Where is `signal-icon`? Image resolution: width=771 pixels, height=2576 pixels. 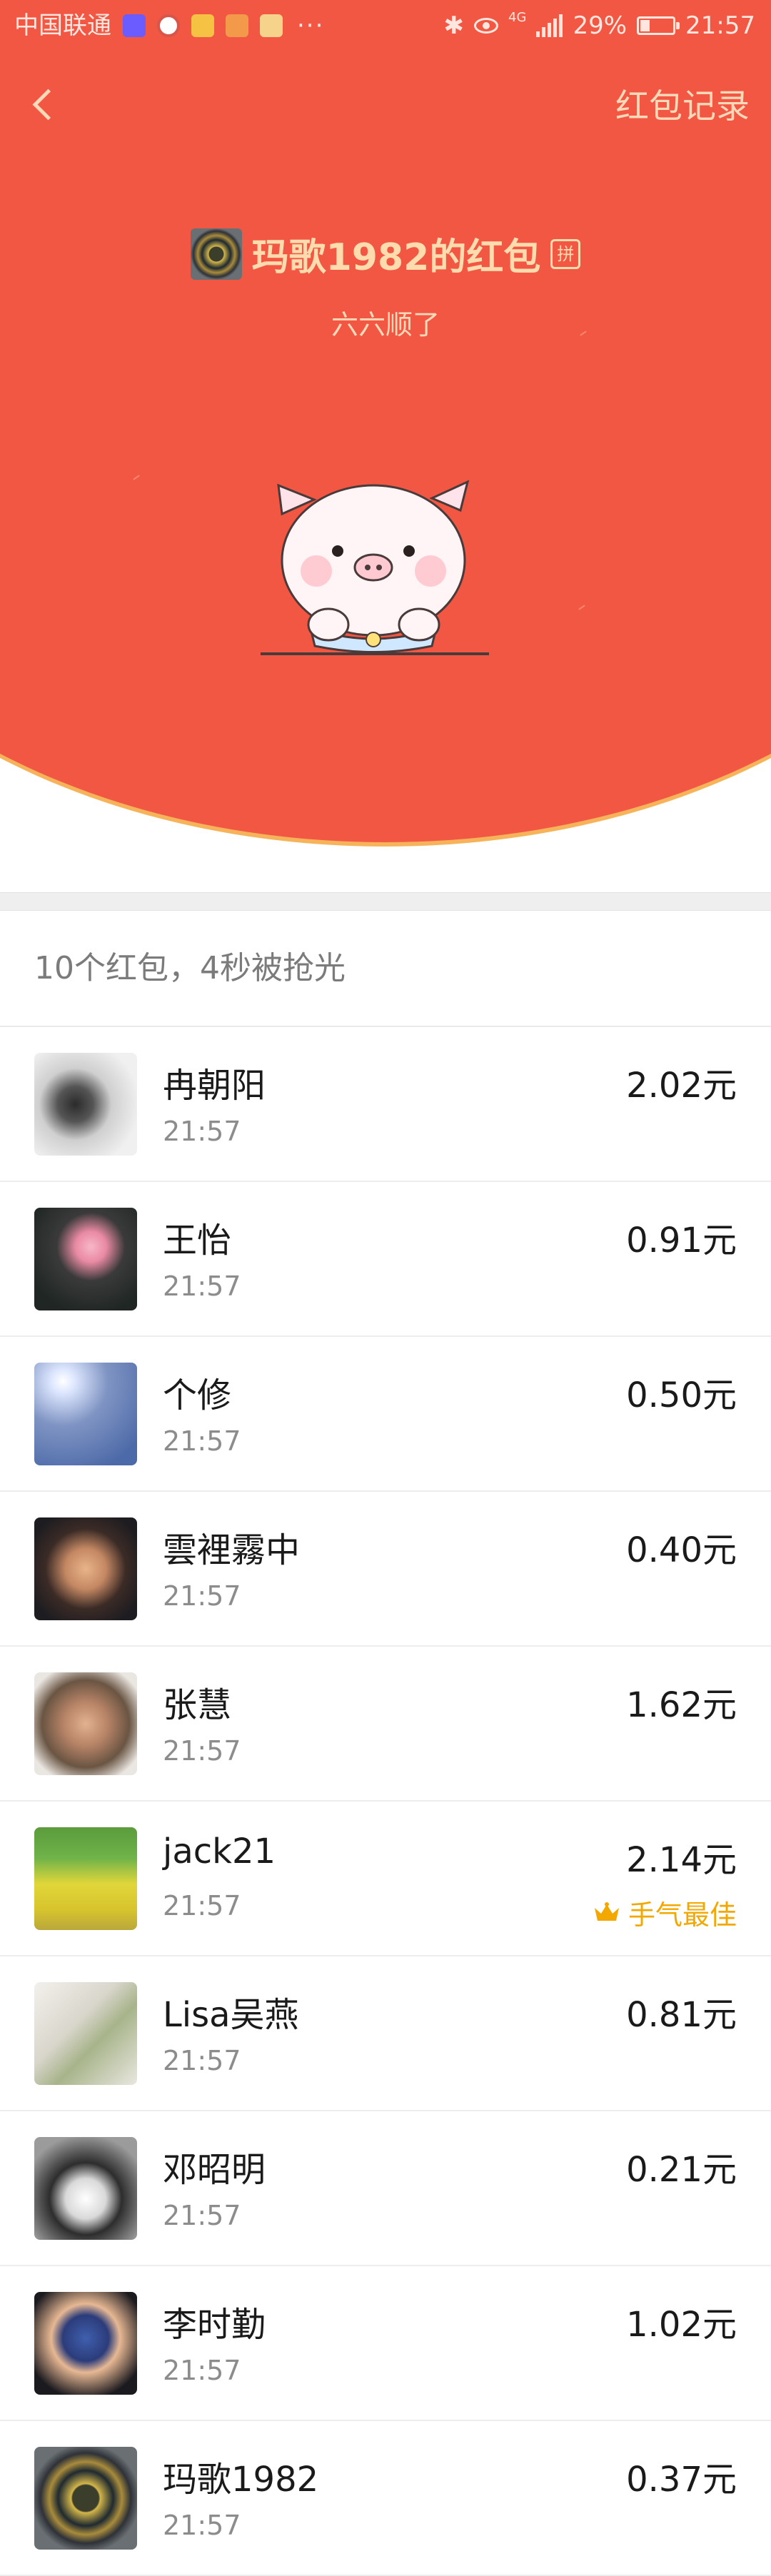
signal-icon is located at coordinates (549, 25).